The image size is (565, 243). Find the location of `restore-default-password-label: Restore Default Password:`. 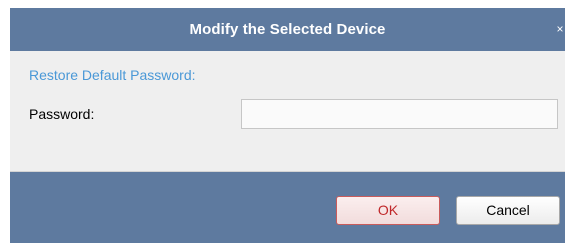

restore-default-password-label: Restore Default Password: is located at coordinates (112, 75).